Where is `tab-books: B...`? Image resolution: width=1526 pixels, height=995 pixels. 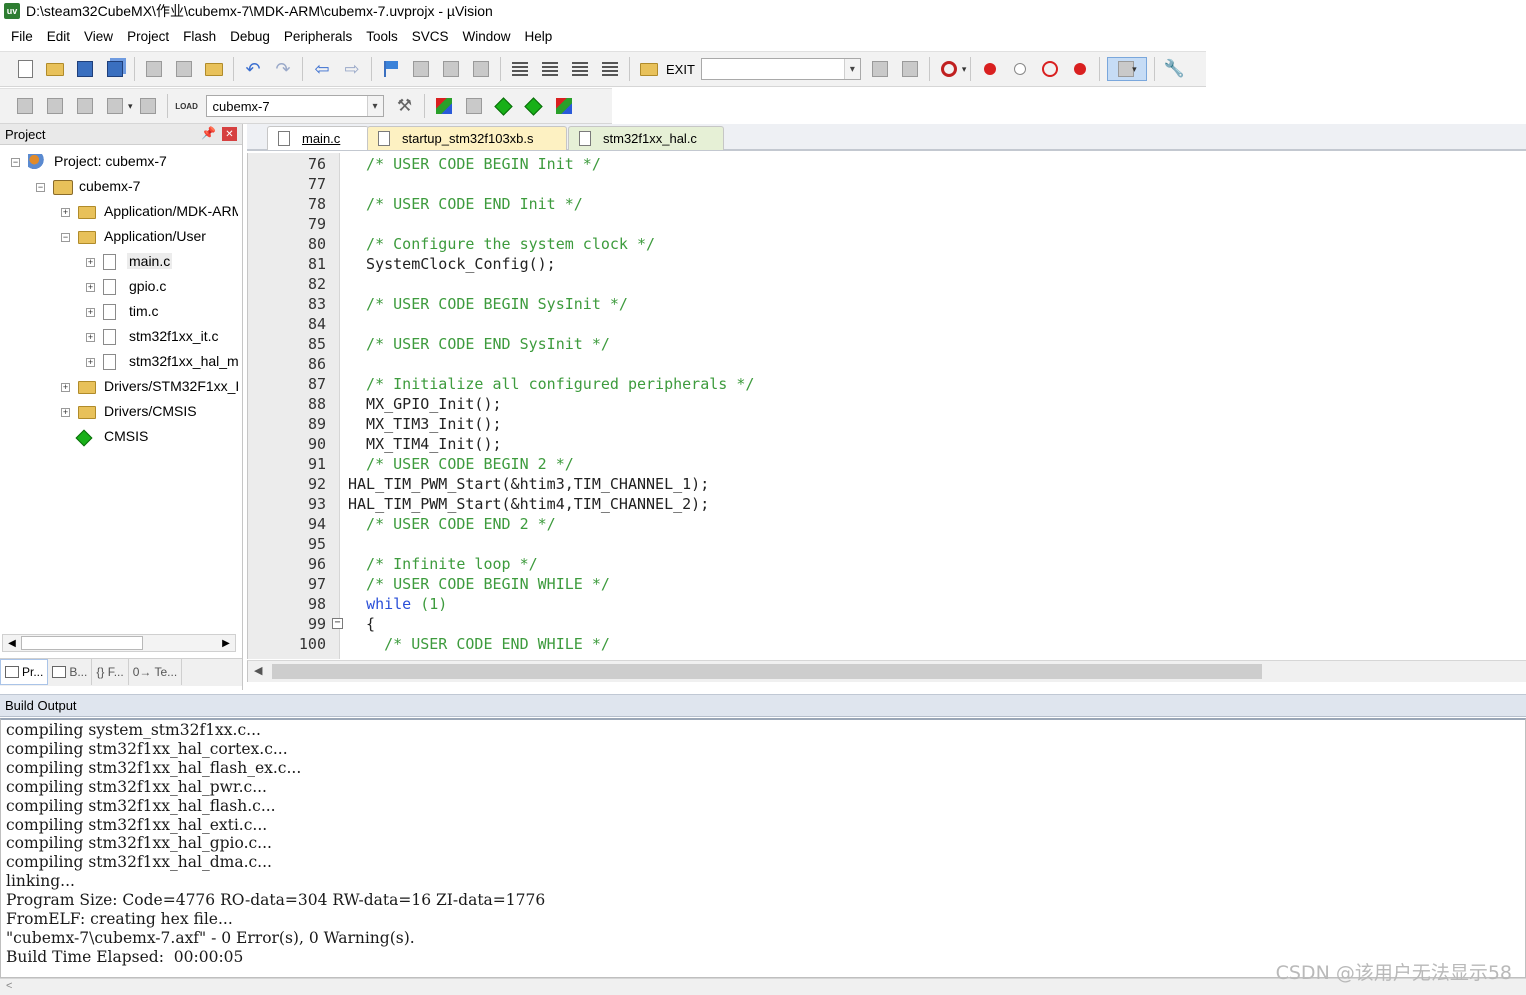 tab-books: B... is located at coordinates (70, 672).